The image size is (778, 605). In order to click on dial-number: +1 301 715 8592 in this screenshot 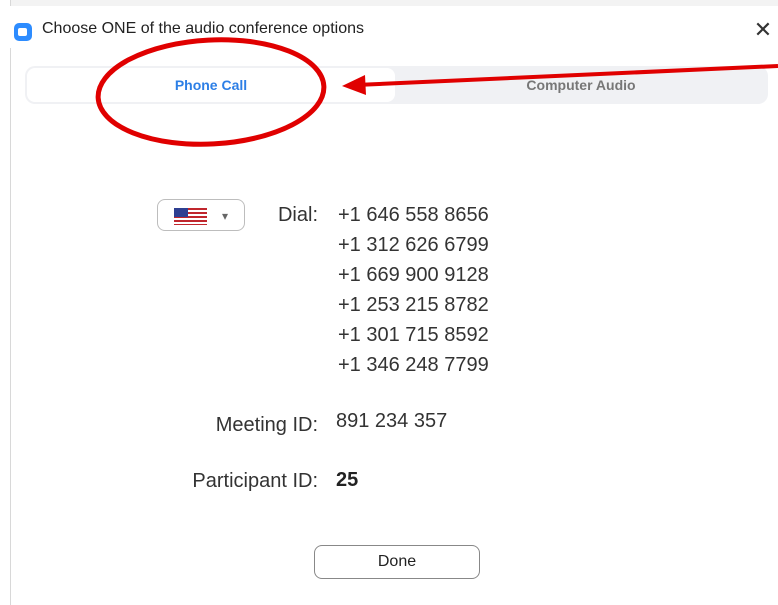, I will do `click(413, 335)`.